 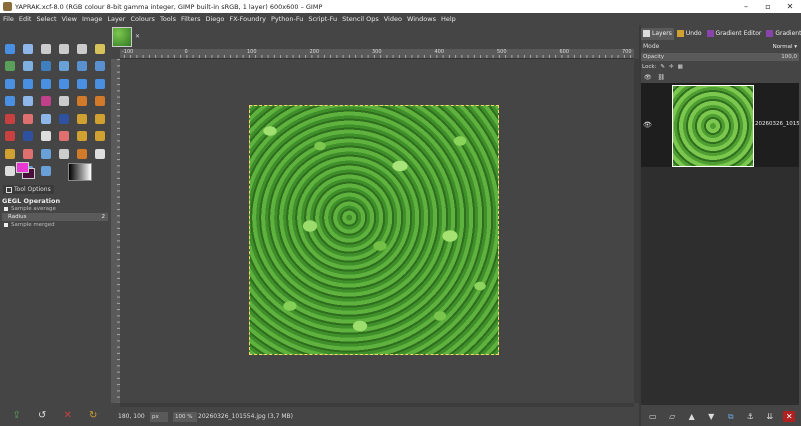 What do you see at coordinates (393, 19) in the screenshot?
I see `menu-video: Video` at bounding box center [393, 19].